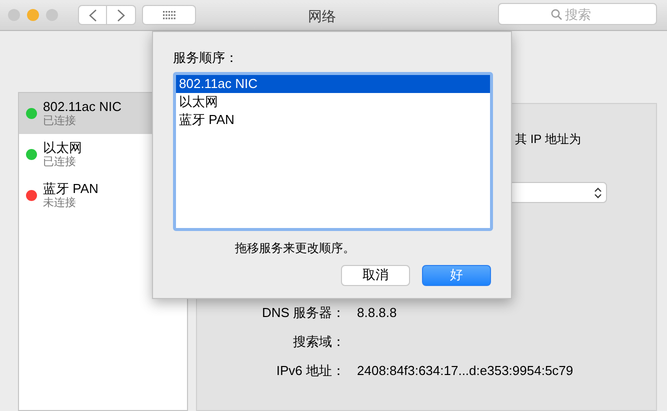 Image resolution: width=667 pixels, height=411 pixels. I want to click on forward-button, so click(121, 15).